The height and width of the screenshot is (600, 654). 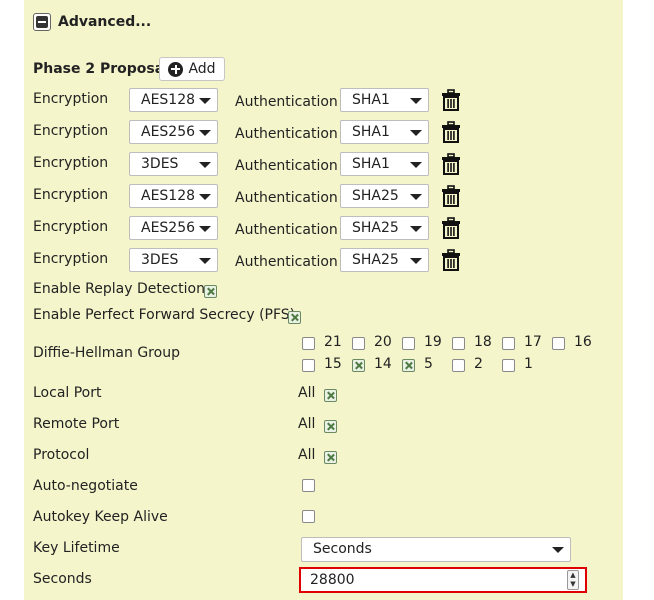 I want to click on seconds-input: 28800 ▲ ▼, so click(x=443, y=580).